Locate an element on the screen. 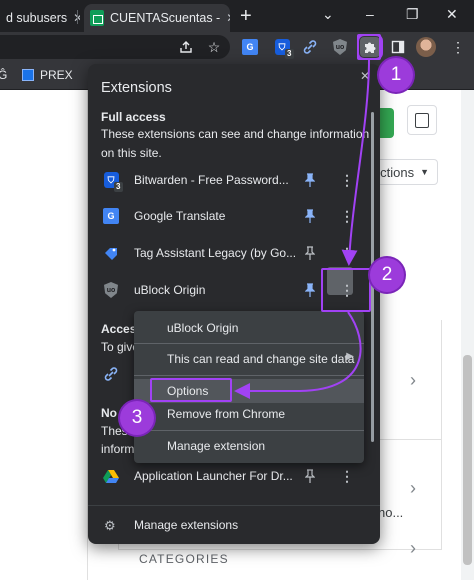 The width and height of the screenshot is (474, 580). extension-row-bitwarden: ⛉ 3 Bitwarden - Free Password... ⋮ is located at coordinates (228, 180).